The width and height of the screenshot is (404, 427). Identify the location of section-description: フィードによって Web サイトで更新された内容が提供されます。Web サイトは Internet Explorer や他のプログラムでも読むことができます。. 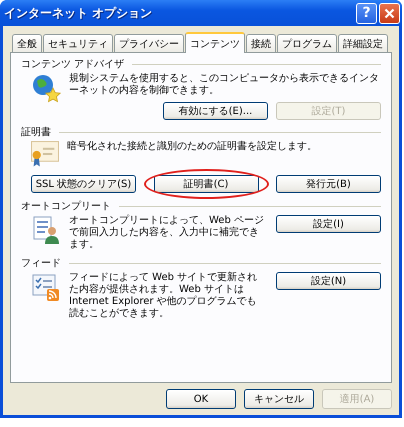
(163, 296).